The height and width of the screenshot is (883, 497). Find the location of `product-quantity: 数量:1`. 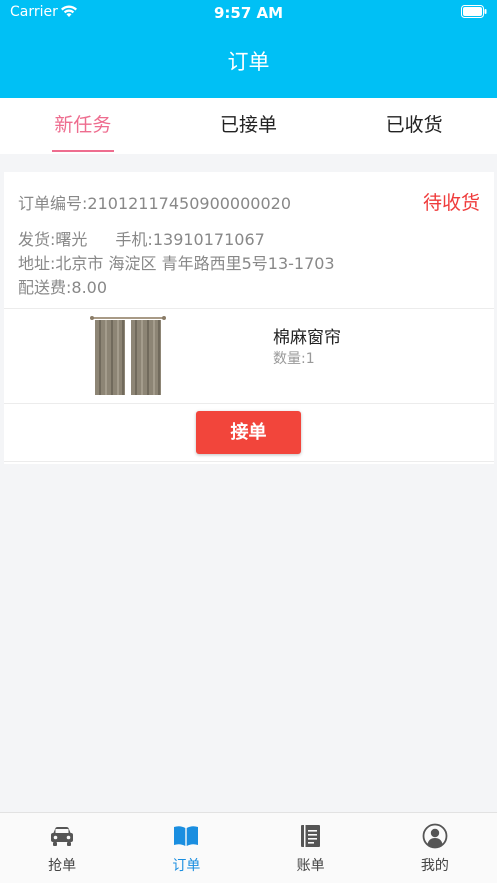

product-quantity: 数量:1 is located at coordinates (294, 358).